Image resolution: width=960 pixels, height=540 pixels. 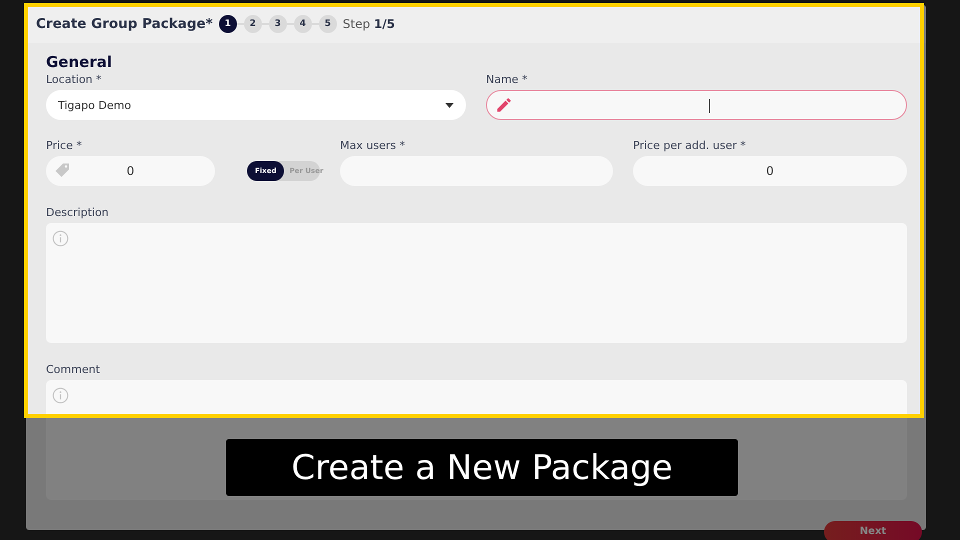 I want to click on field-label: Location *, so click(x=74, y=79).